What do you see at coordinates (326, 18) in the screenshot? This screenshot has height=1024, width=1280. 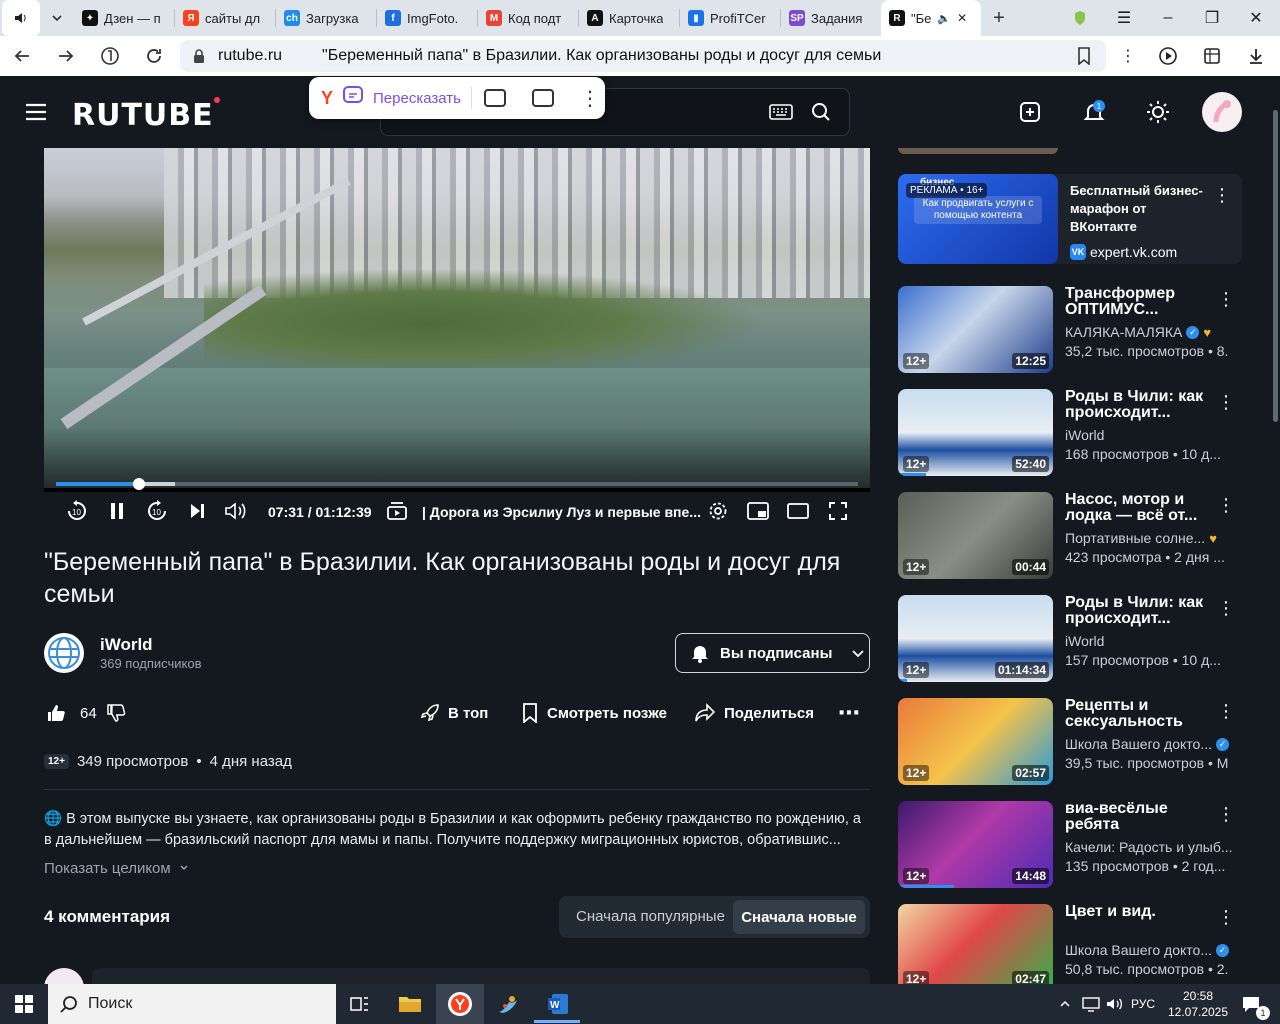 I see `browser-tab: ch Загрузка` at bounding box center [326, 18].